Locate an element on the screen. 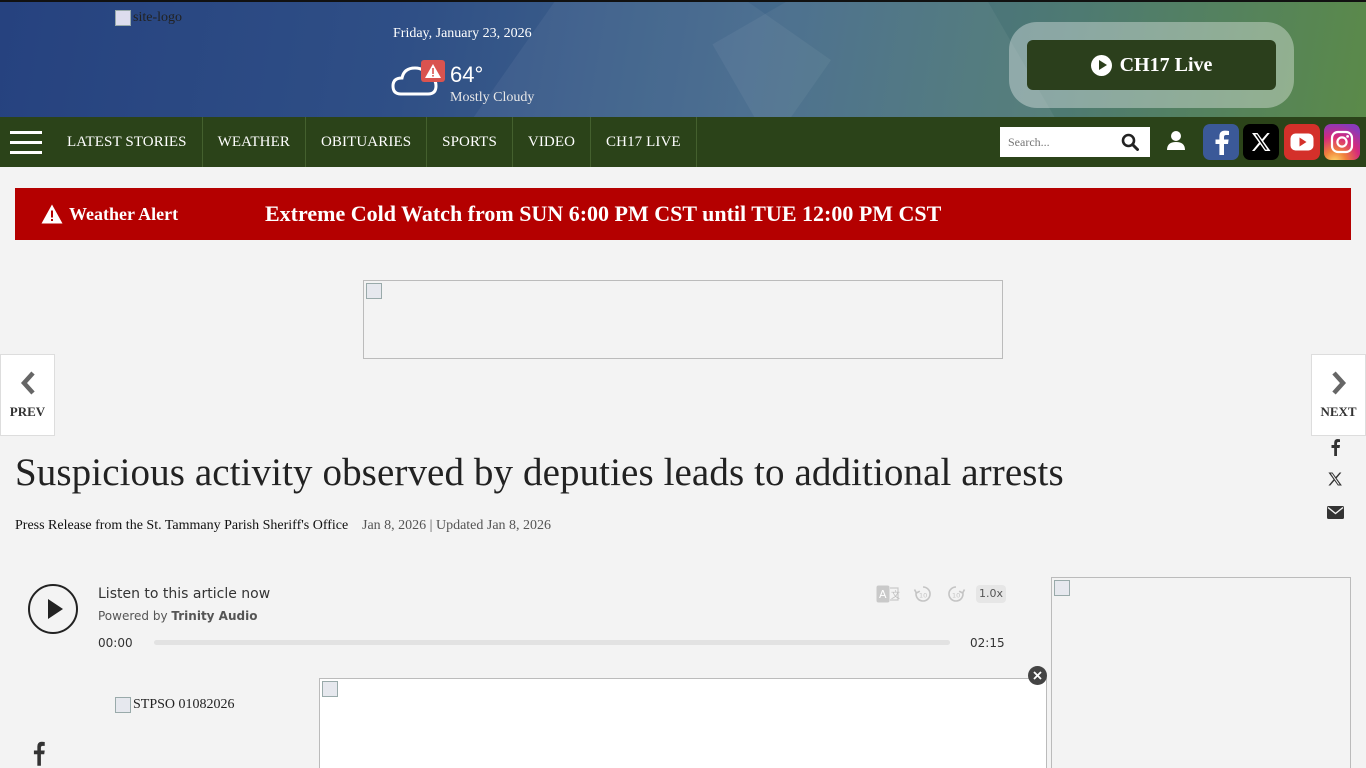  chevron-left-icon is located at coordinates (27, 383).